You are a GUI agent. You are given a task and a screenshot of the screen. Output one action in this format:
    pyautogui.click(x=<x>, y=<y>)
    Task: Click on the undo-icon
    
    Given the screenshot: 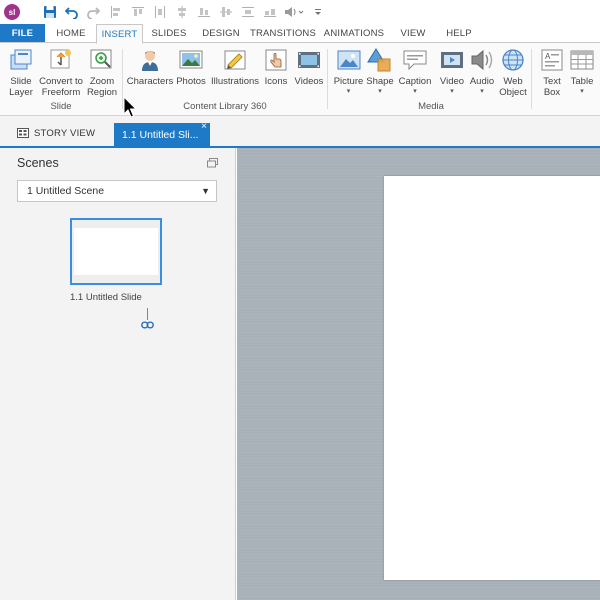 What is the action you would take?
    pyautogui.click(x=72, y=12)
    